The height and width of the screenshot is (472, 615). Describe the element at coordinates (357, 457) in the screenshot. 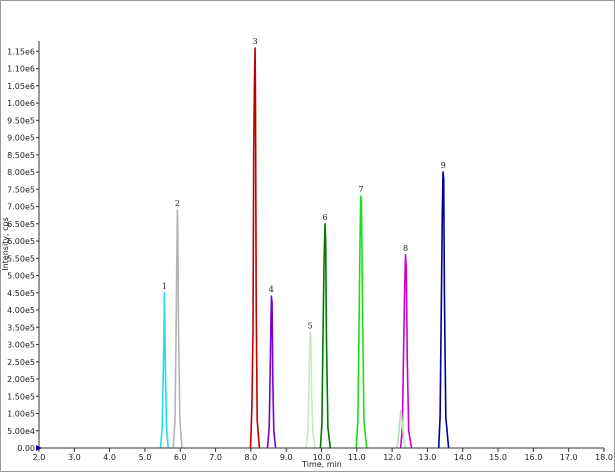

I see `x-tick-label: 11.0` at that location.